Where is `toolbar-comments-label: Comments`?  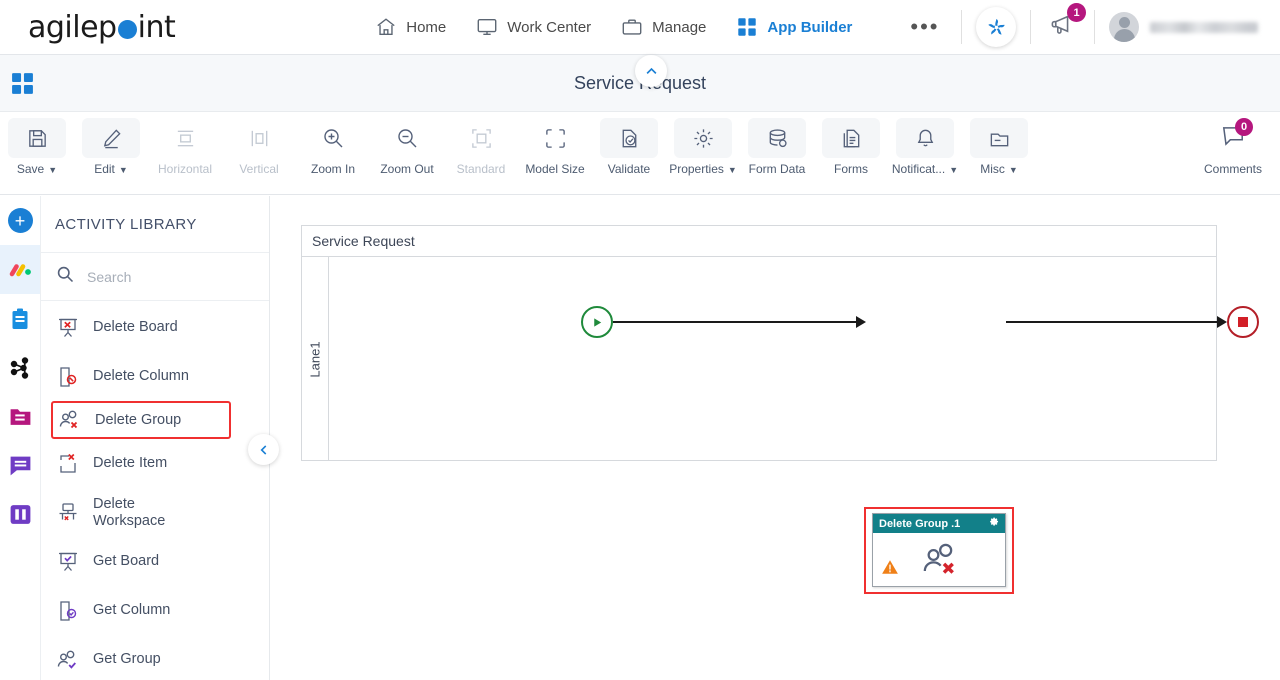 toolbar-comments-label: Comments is located at coordinates (1232, 169).